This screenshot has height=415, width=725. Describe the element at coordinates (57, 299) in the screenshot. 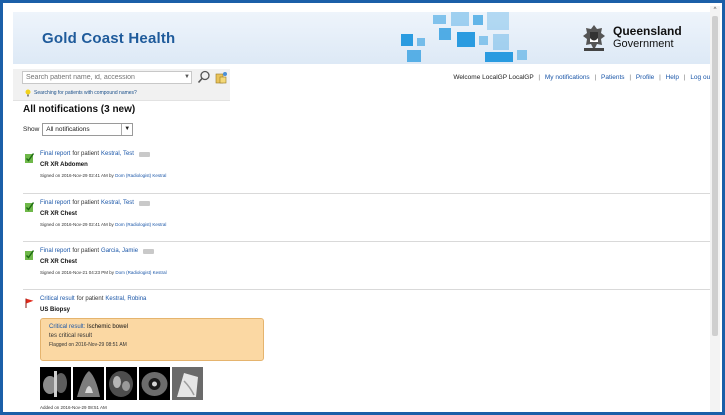

I see `critical-result-link: Critical result` at that location.